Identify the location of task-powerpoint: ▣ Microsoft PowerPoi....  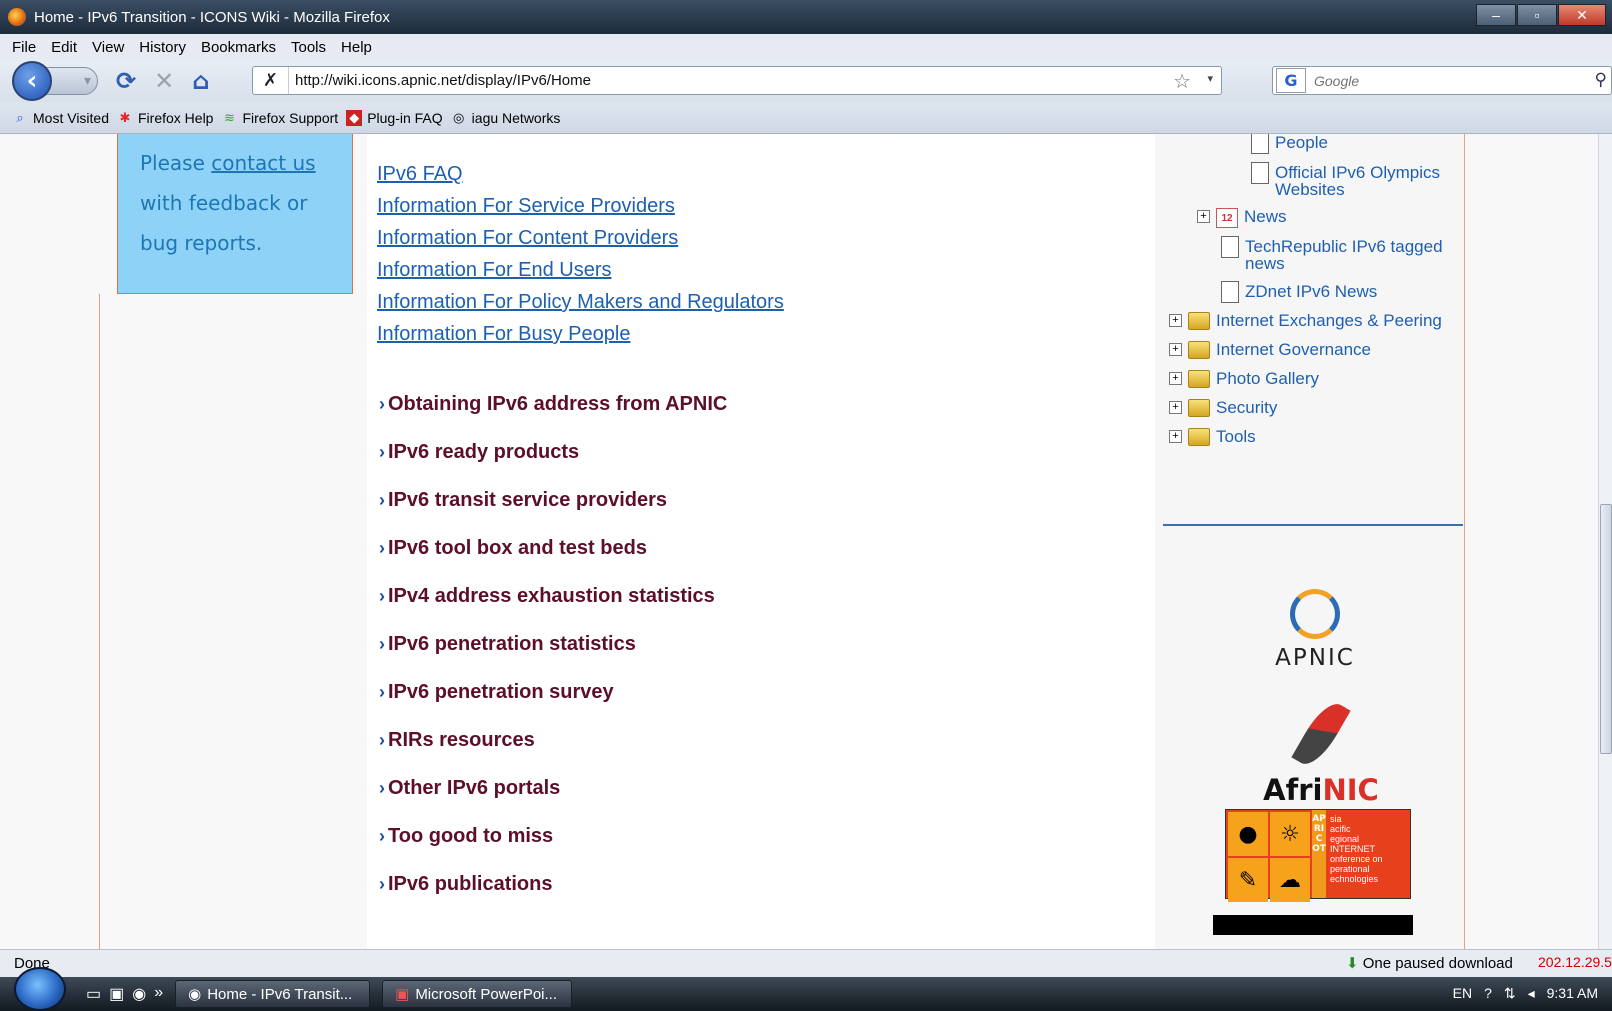
(477, 994).